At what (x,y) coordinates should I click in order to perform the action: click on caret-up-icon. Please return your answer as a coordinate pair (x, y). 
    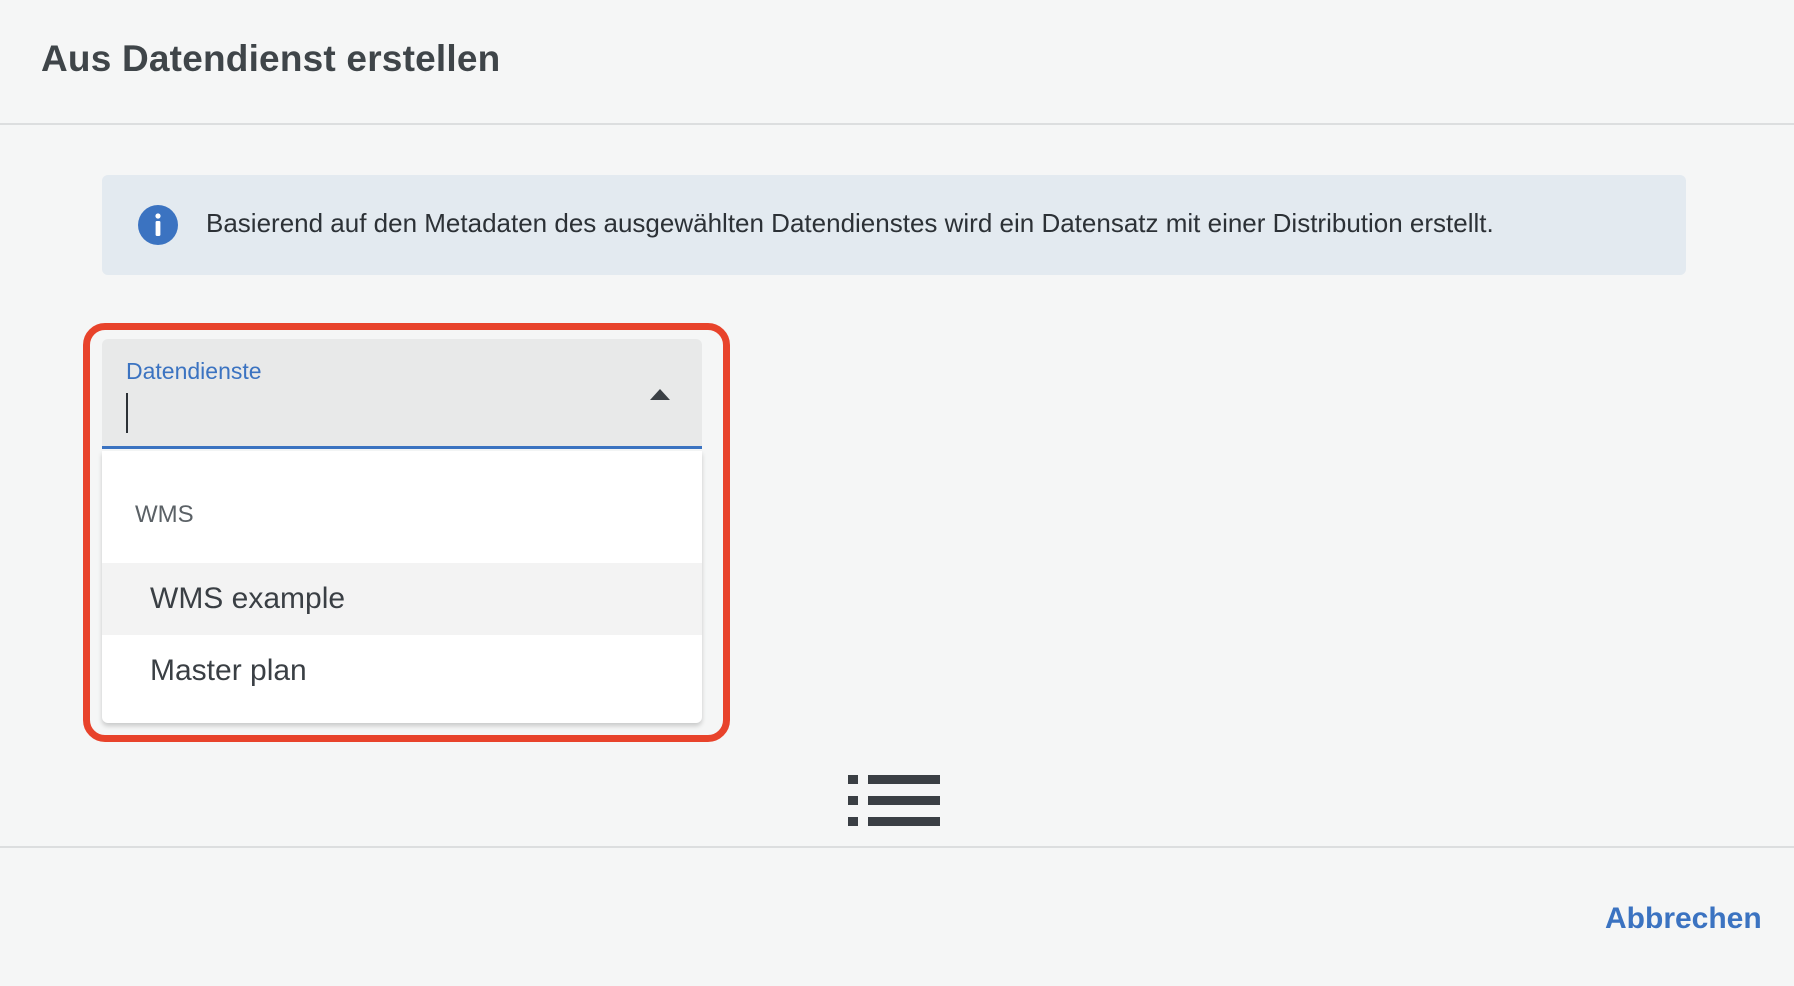
    Looking at the image, I should click on (660, 394).